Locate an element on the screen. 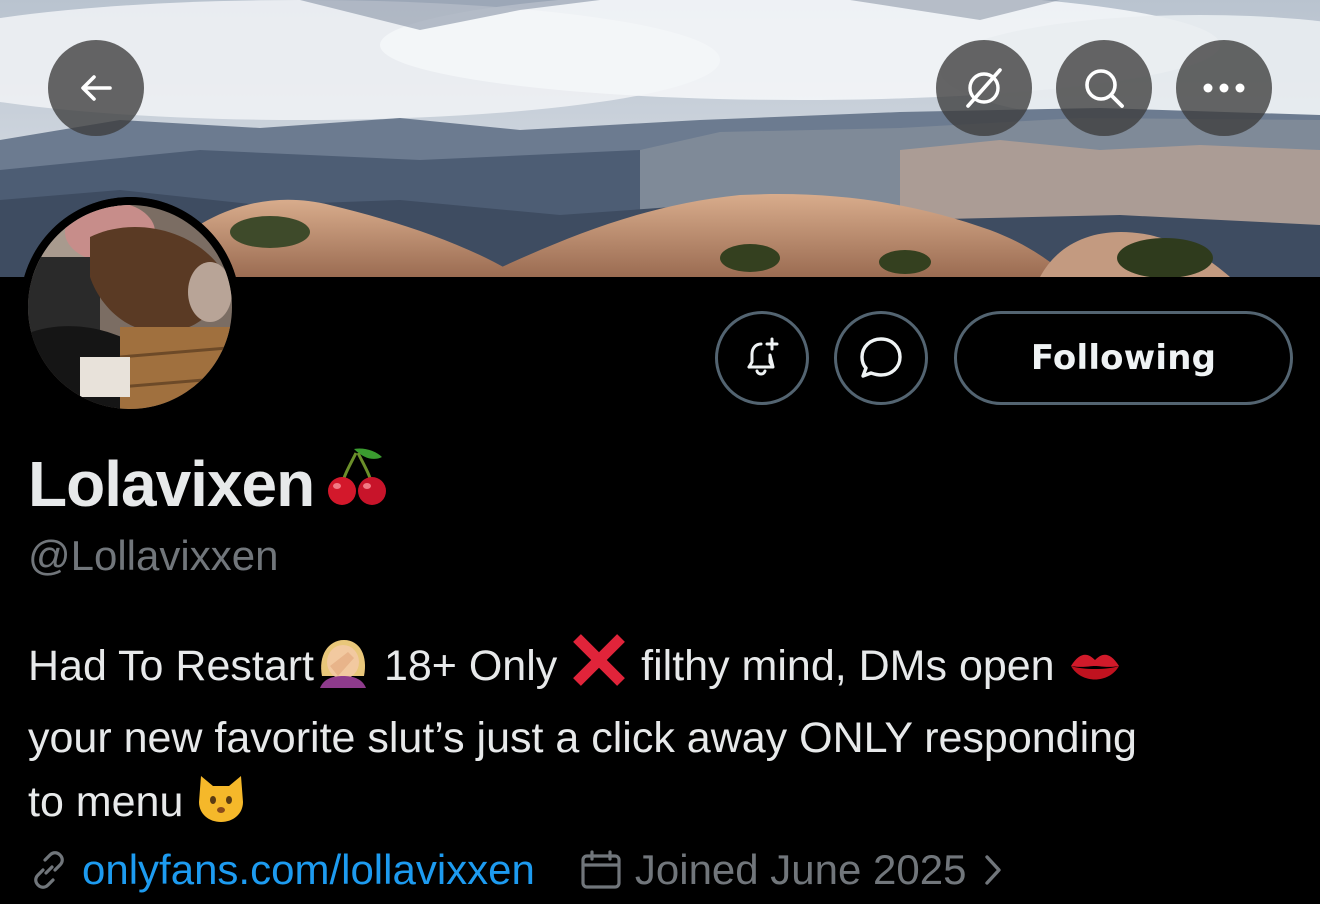 The width and height of the screenshot is (1320, 904). search-icon is located at coordinates (1104, 88).